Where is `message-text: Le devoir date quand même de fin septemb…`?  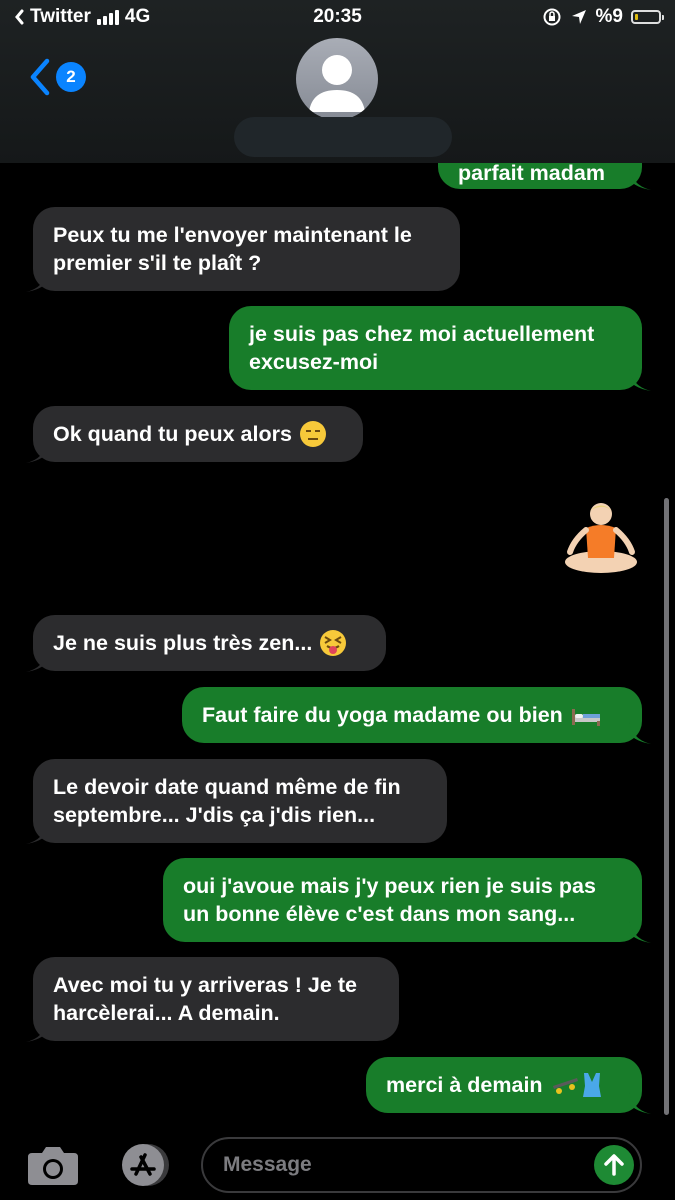 message-text: Le devoir date quand même de fin septemb… is located at coordinates (227, 801).